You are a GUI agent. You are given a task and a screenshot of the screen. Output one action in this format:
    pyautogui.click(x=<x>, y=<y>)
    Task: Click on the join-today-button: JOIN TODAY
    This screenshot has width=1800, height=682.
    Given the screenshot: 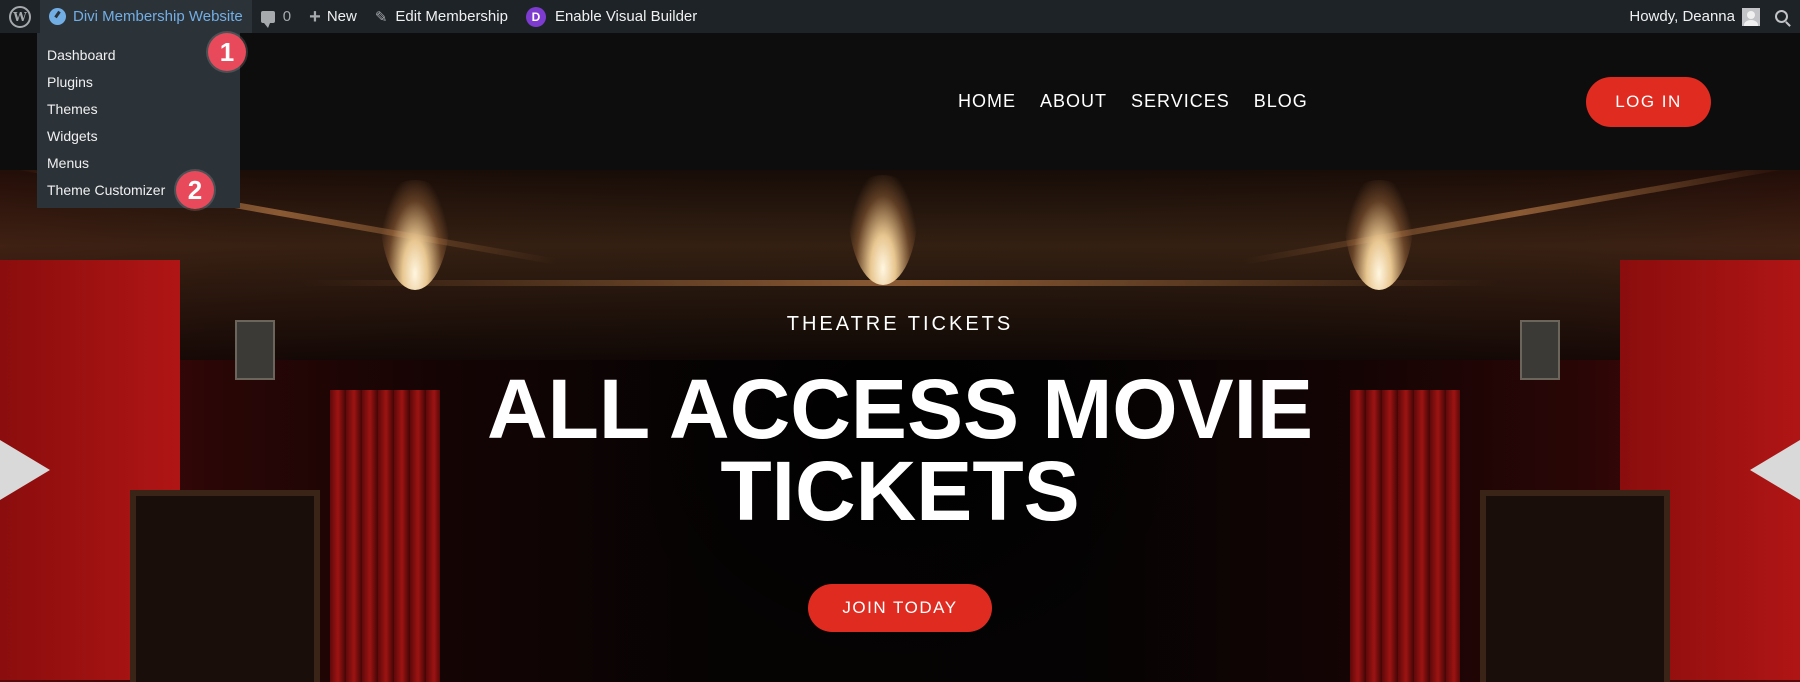 What is the action you would take?
    pyautogui.click(x=900, y=608)
    